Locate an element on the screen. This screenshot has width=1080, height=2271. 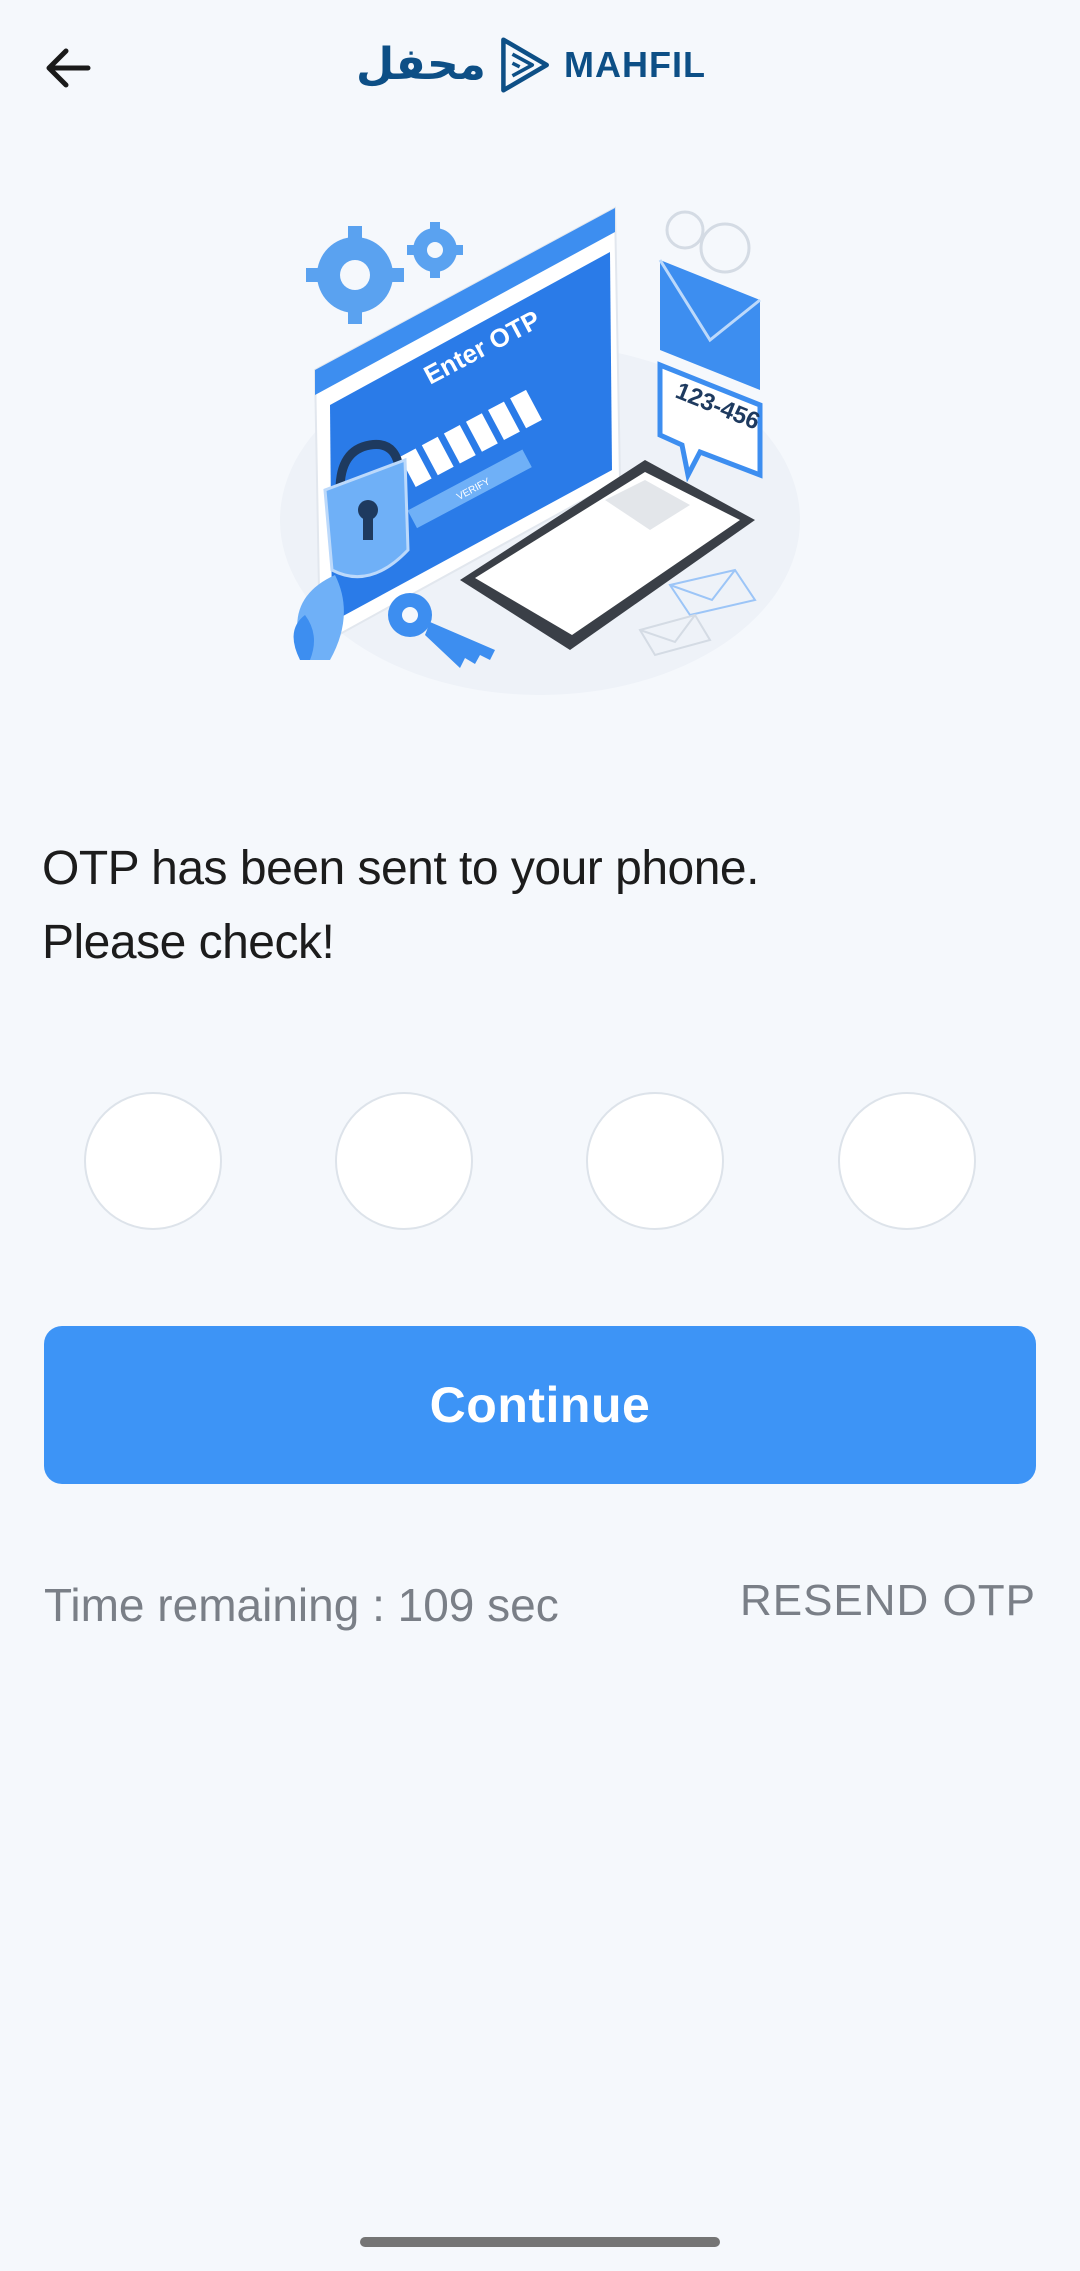
home-indicator is located at coordinates (540, 2242).